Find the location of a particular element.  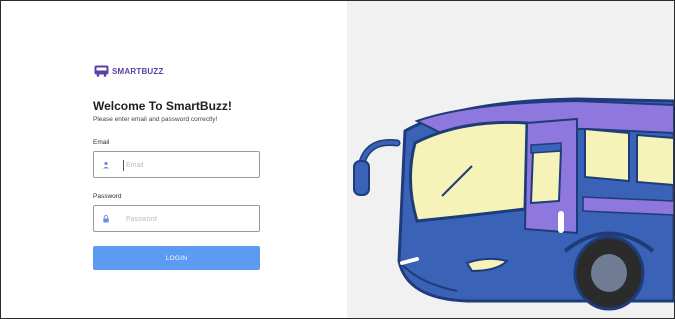

brand-name: SMARTBUZZ is located at coordinates (138, 71).